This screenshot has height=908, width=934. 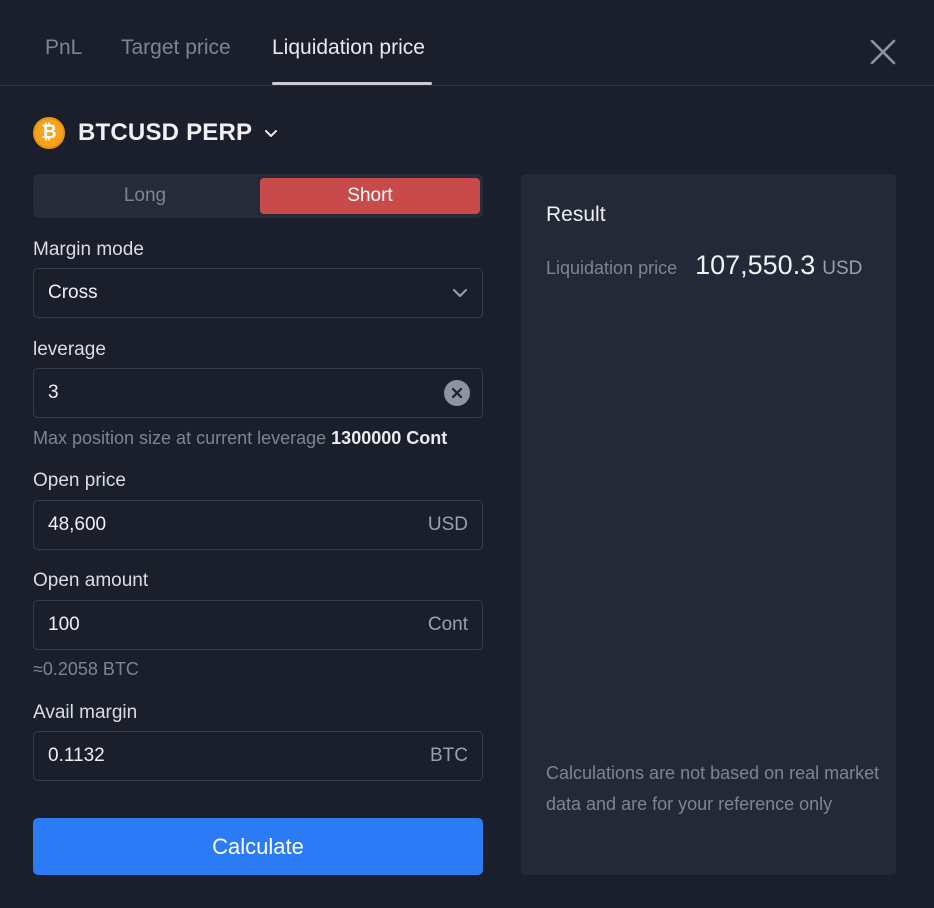 I want to click on tab-bar: PnL Target price Liquidation price, so click(x=467, y=43).